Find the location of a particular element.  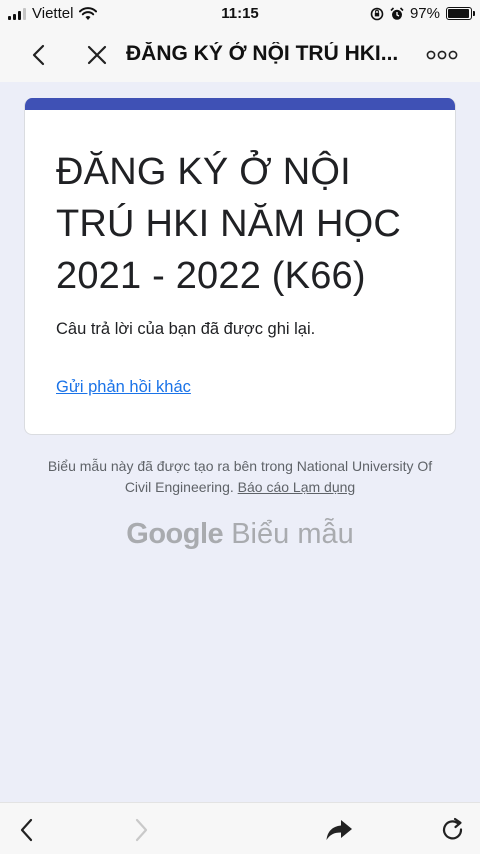

report-abuse-link: Báo cáo Lạm dụng is located at coordinates (297, 487).